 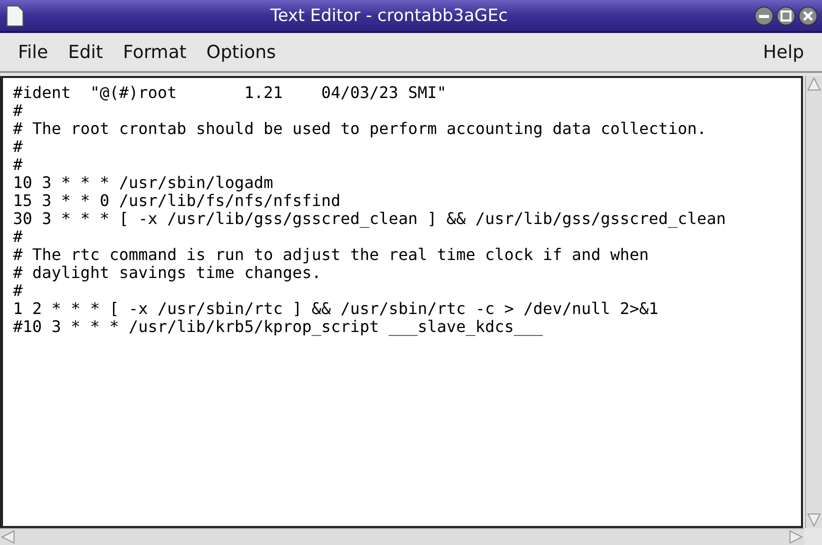 What do you see at coordinates (278, 327) in the screenshot?
I see `text-line: #10 3 * * * /usr/lib/krb5/kprop_script ___slave_kdcs___` at bounding box center [278, 327].